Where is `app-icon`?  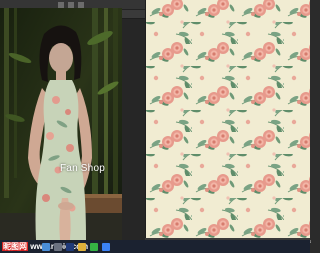
app-icon is located at coordinates (106, 247).